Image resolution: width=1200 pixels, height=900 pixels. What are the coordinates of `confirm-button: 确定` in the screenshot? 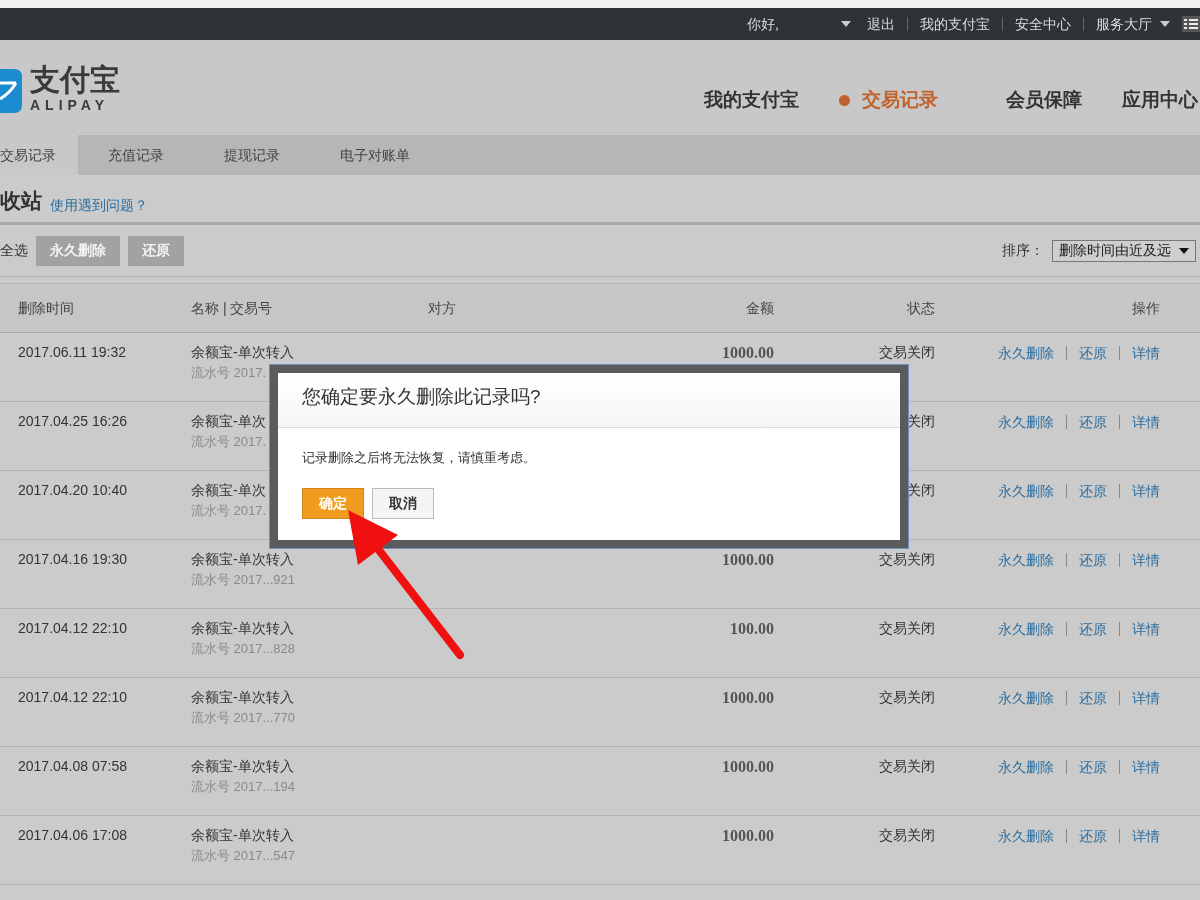 It's located at (333, 503).